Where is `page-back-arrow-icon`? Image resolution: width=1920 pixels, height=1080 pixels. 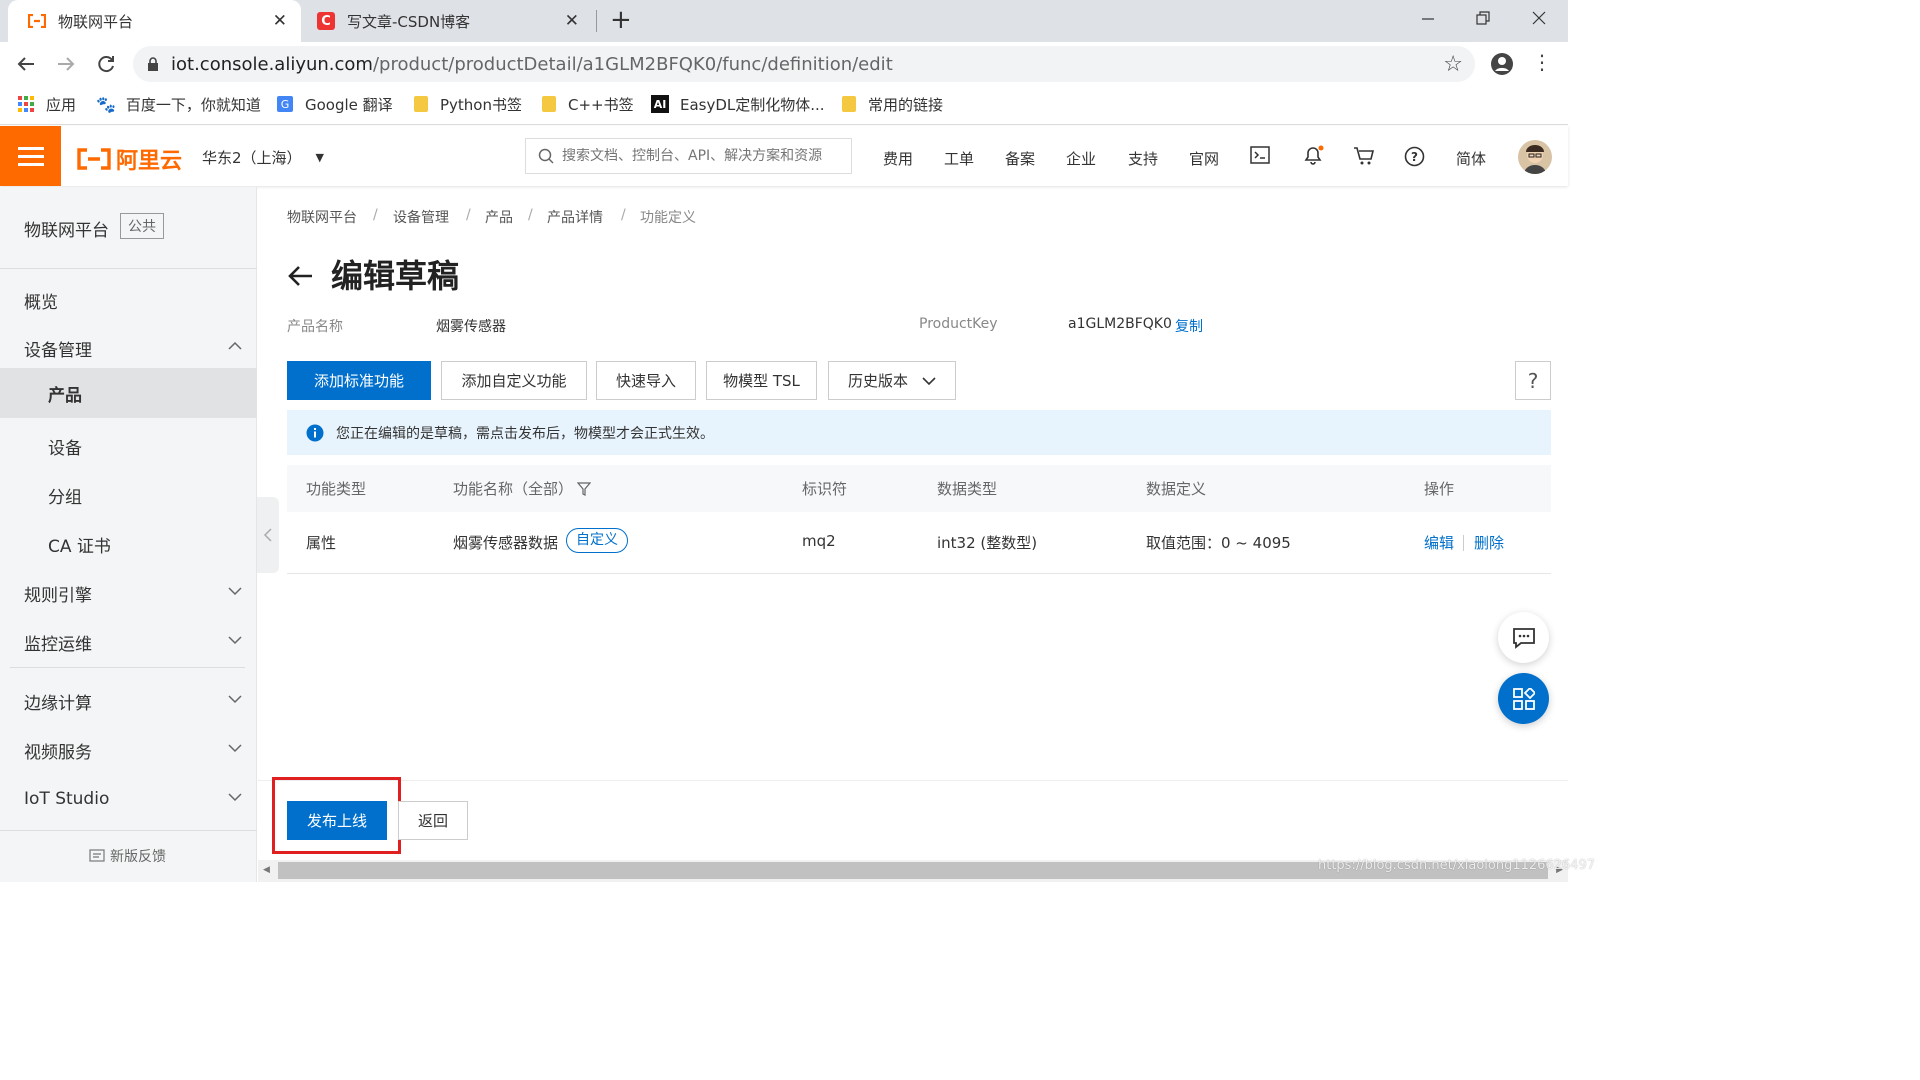
page-back-arrow-icon is located at coordinates (300, 278).